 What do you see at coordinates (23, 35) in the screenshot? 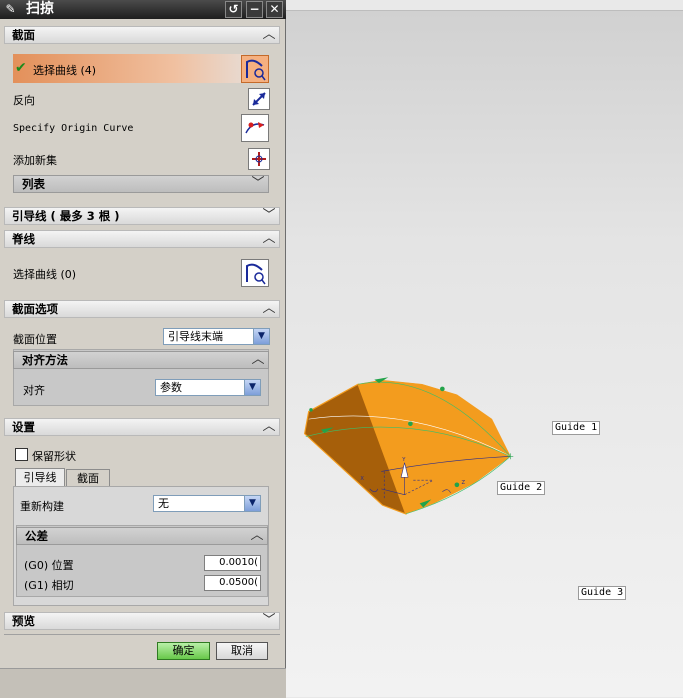
I see `section-group-title: 截面` at bounding box center [23, 35].